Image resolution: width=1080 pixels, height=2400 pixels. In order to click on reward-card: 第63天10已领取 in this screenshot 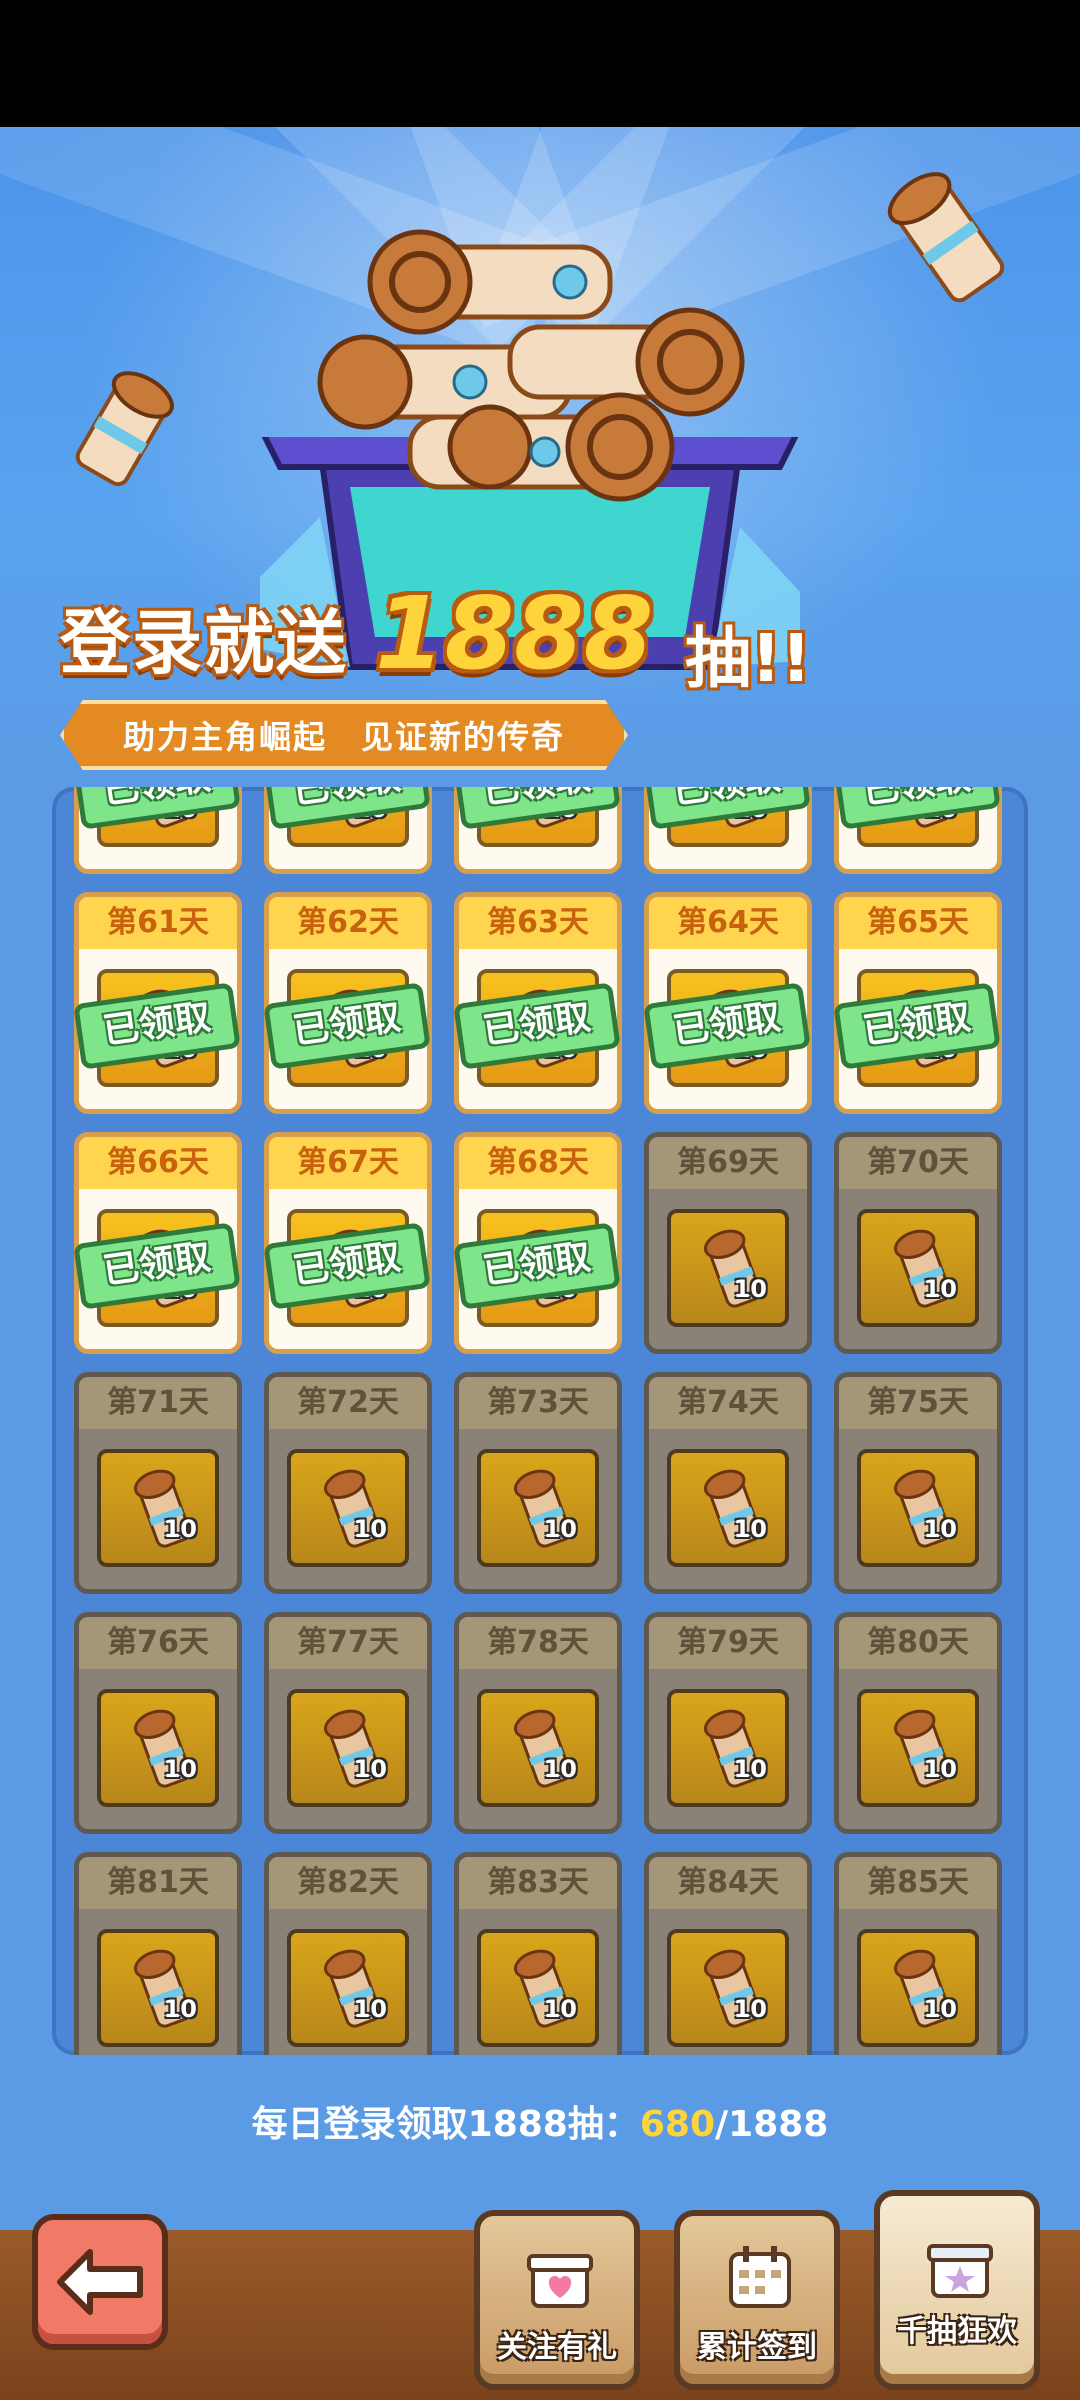, I will do `click(537, 1003)`.